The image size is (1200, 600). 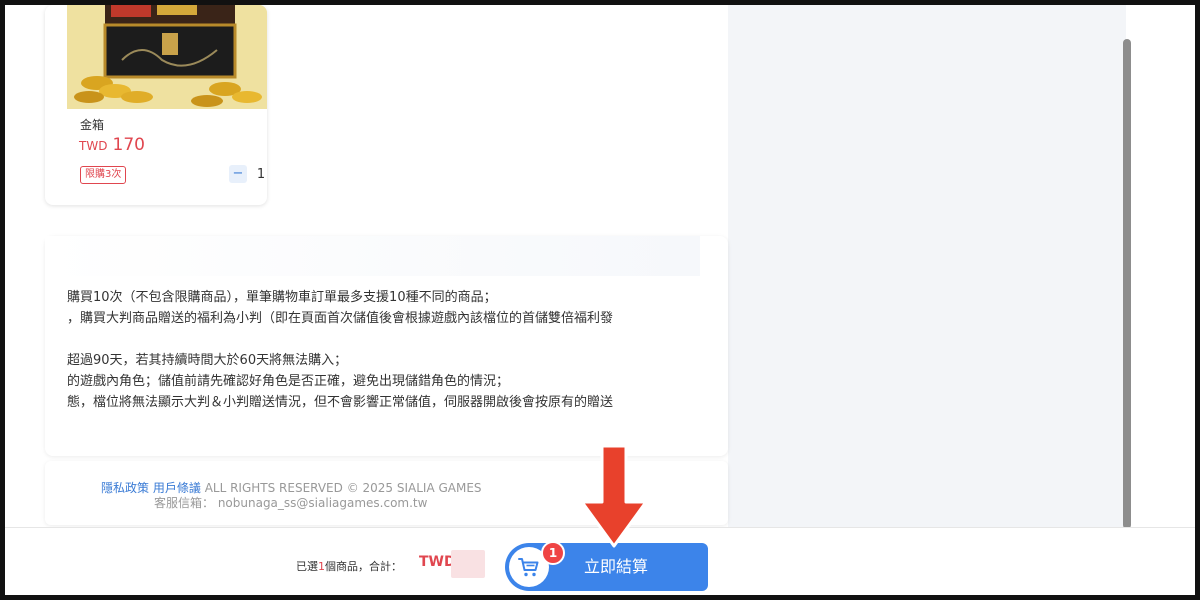 I want to click on product-price: TWD 170, so click(x=112, y=145).